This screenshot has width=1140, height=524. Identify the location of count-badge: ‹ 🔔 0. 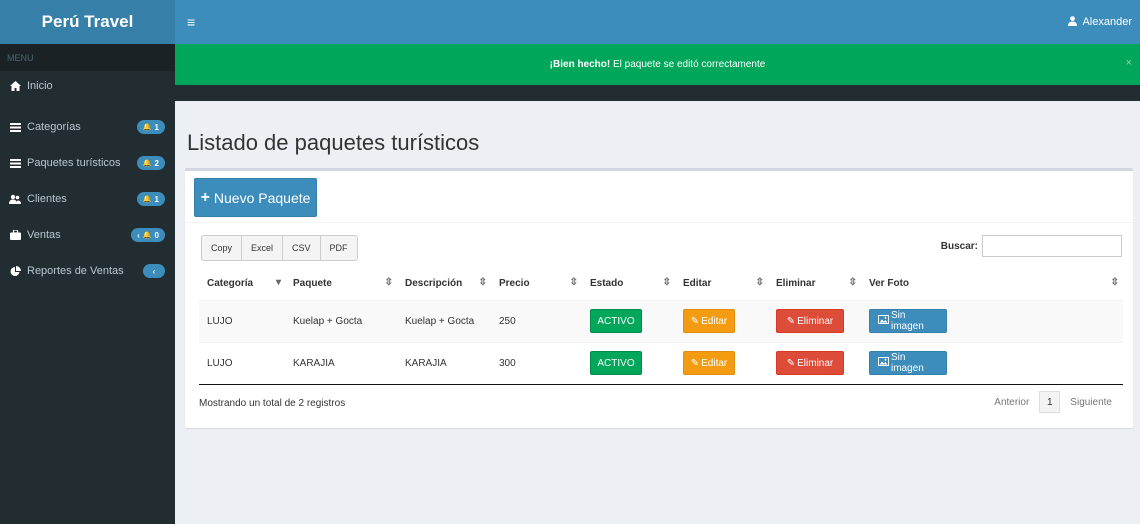
(148, 235).